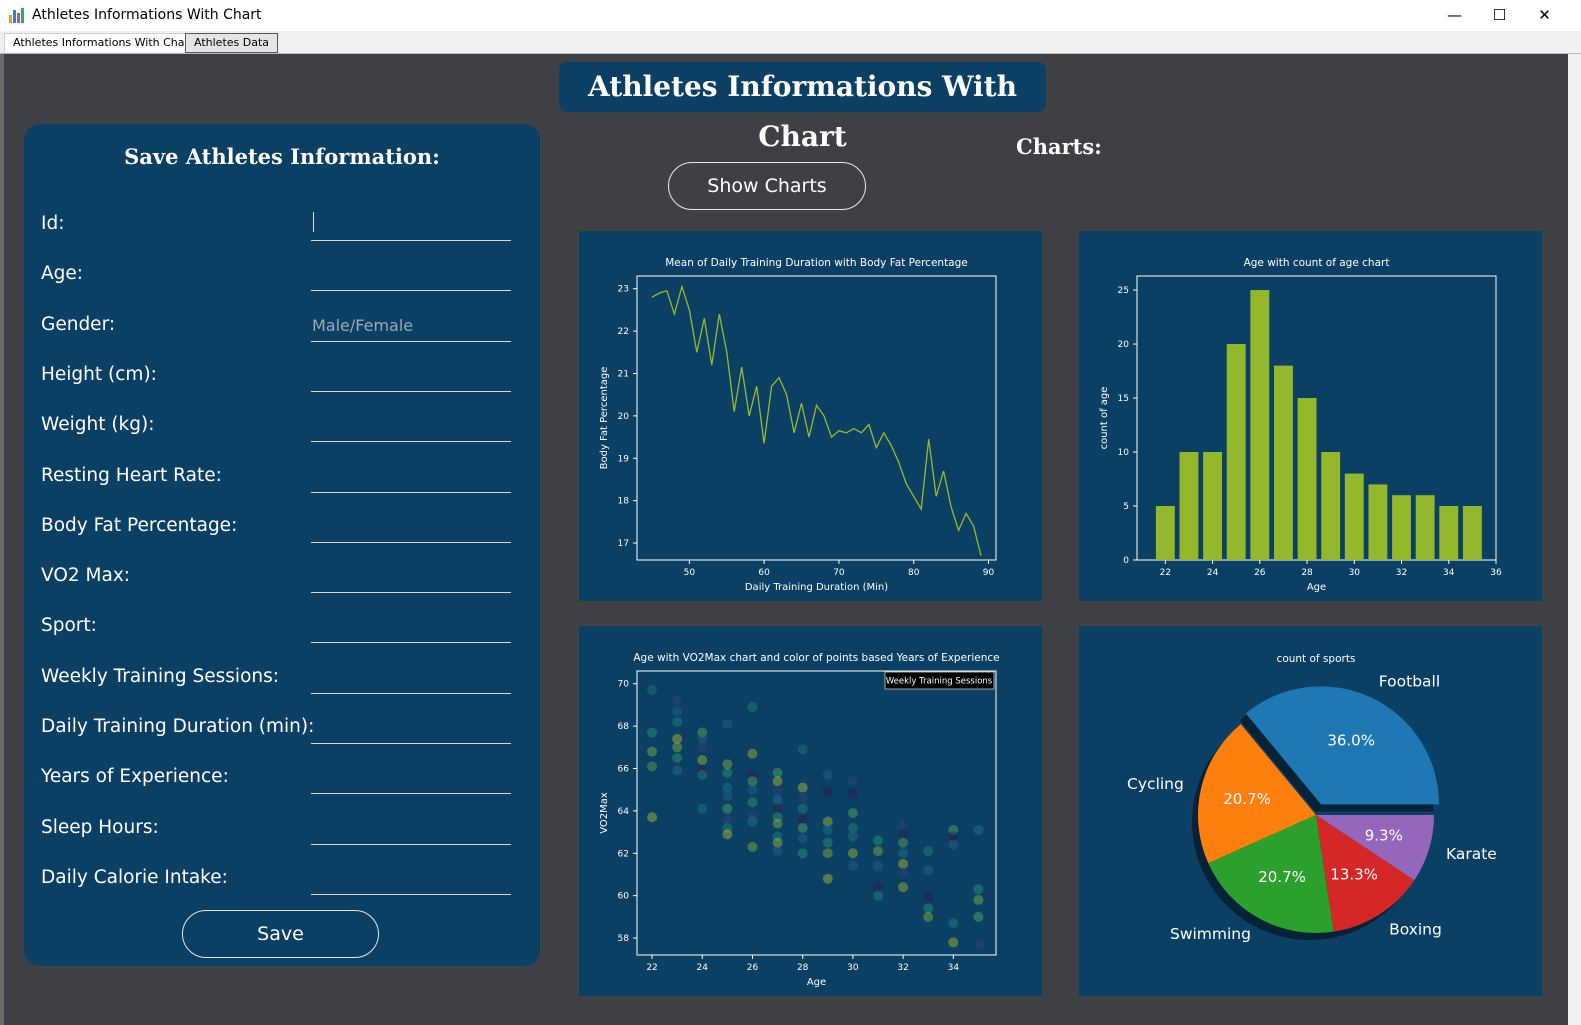 The height and width of the screenshot is (1025, 1581). I want to click on field-label: Sleep Hours:, so click(100, 827).